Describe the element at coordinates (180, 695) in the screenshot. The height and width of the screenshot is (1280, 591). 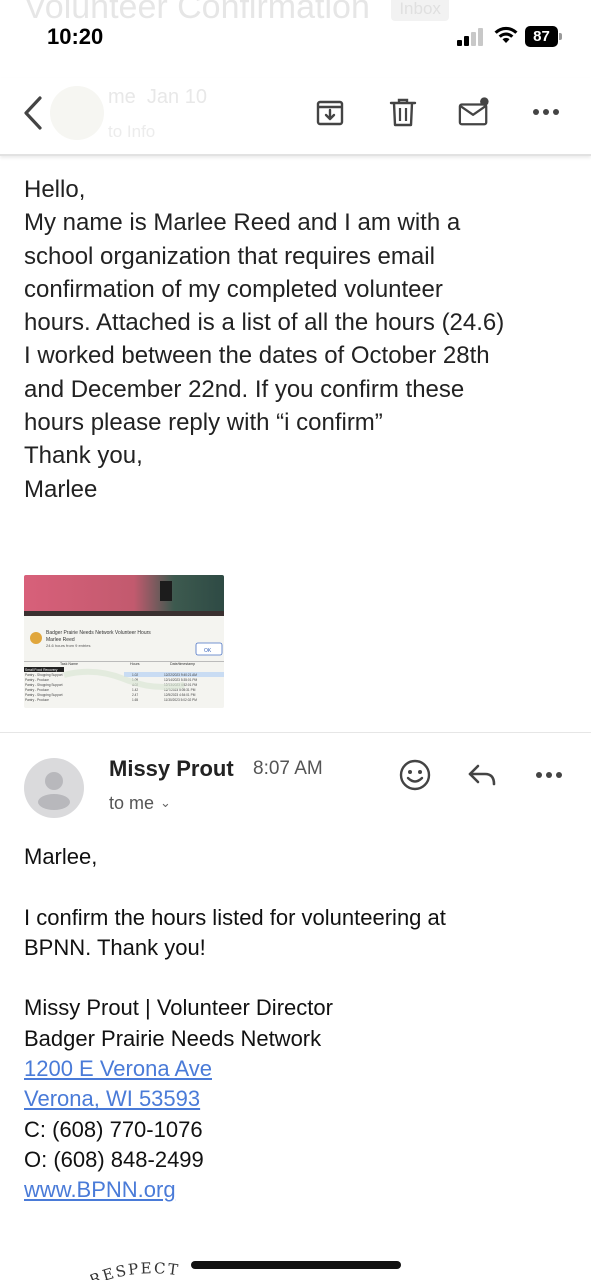
I see `svg-text: 12/5/2023 4:54:01 PM` at that location.